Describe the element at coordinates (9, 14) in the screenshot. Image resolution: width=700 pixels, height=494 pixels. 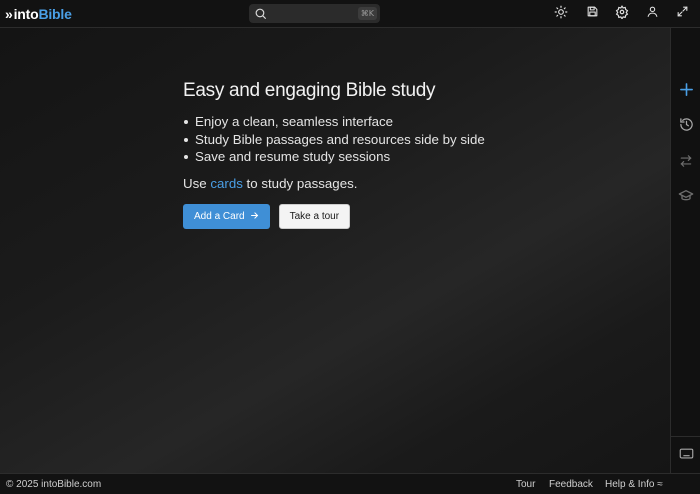
I see `logo-chevrons: »` at that location.